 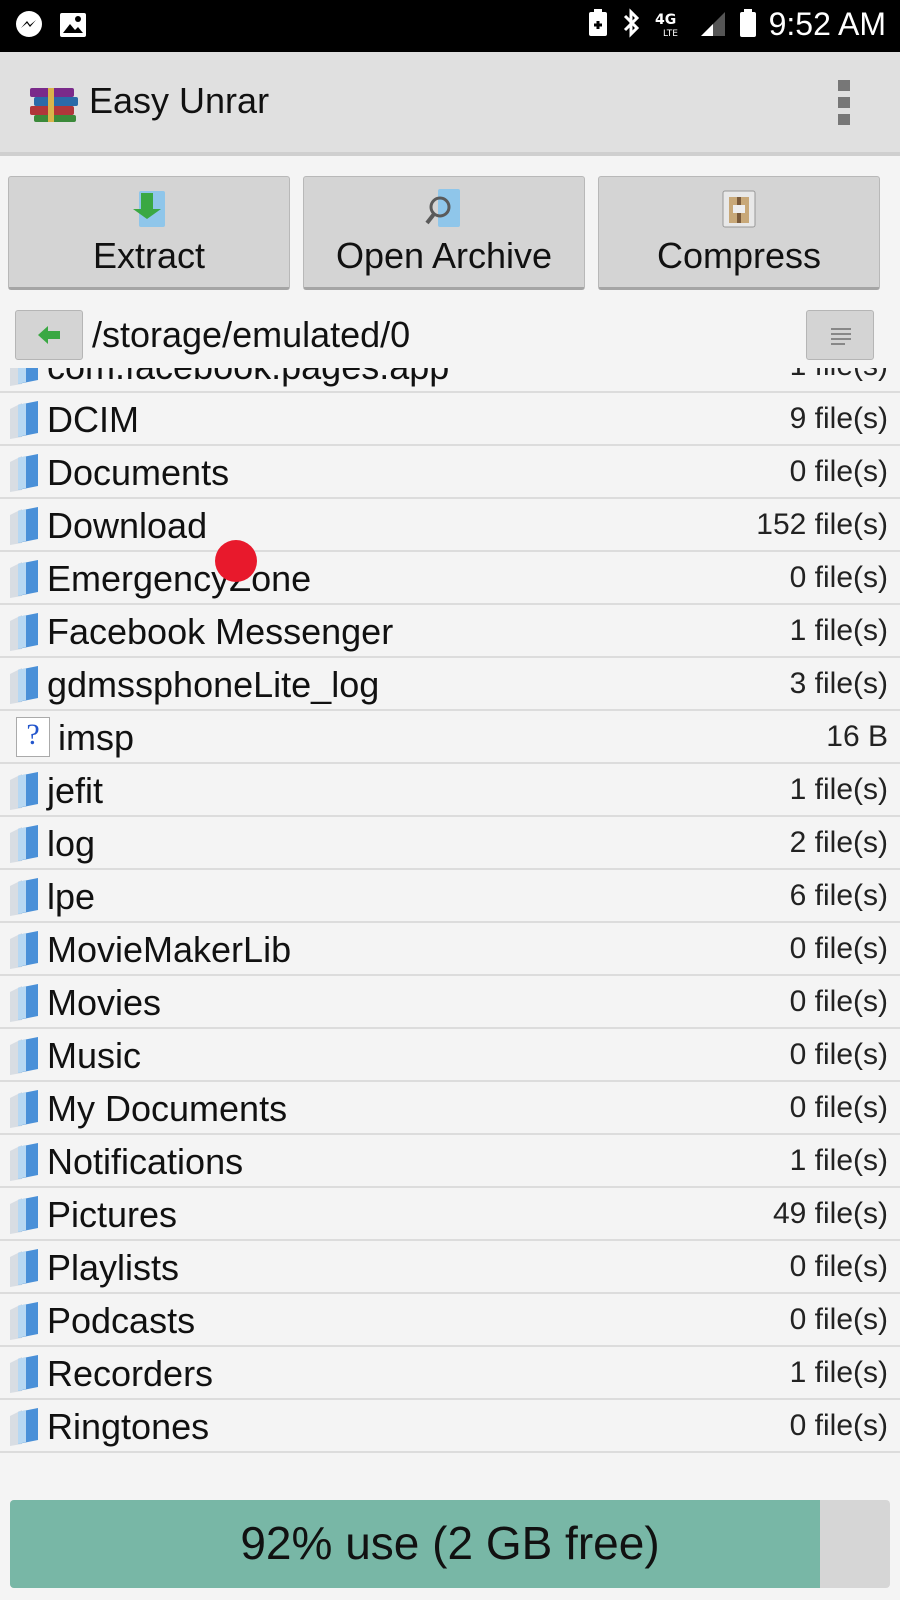 What do you see at coordinates (96, 737) in the screenshot?
I see `file-name: imsp` at bounding box center [96, 737].